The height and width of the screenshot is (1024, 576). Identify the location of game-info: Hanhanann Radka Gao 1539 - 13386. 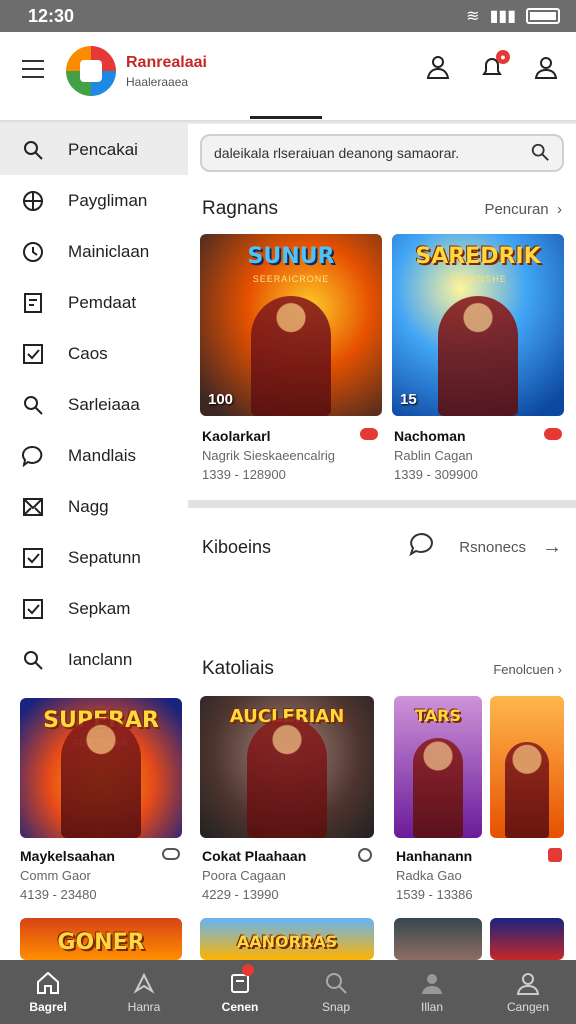
(479, 875).